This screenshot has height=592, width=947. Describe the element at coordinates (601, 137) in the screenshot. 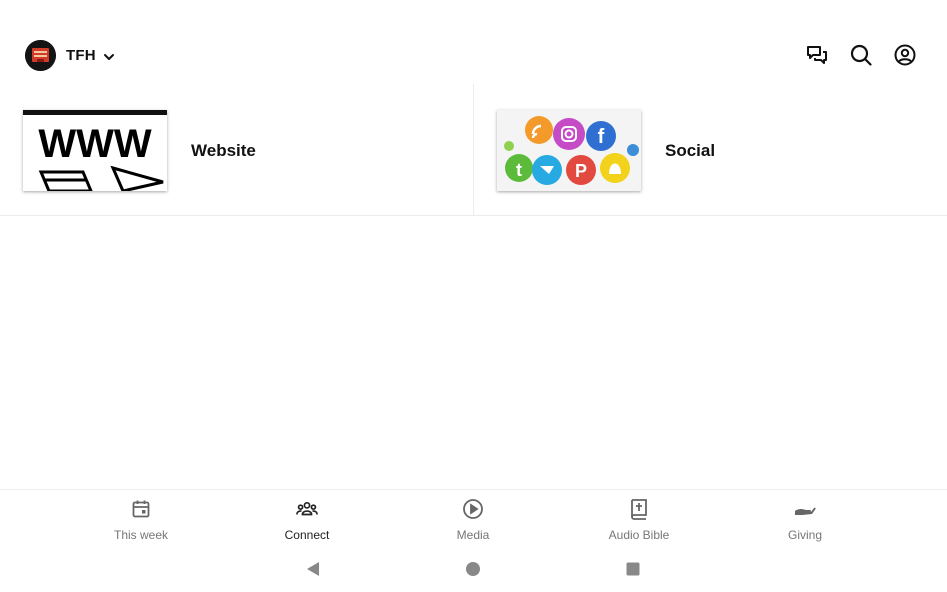

I see `svg-text: f` at that location.